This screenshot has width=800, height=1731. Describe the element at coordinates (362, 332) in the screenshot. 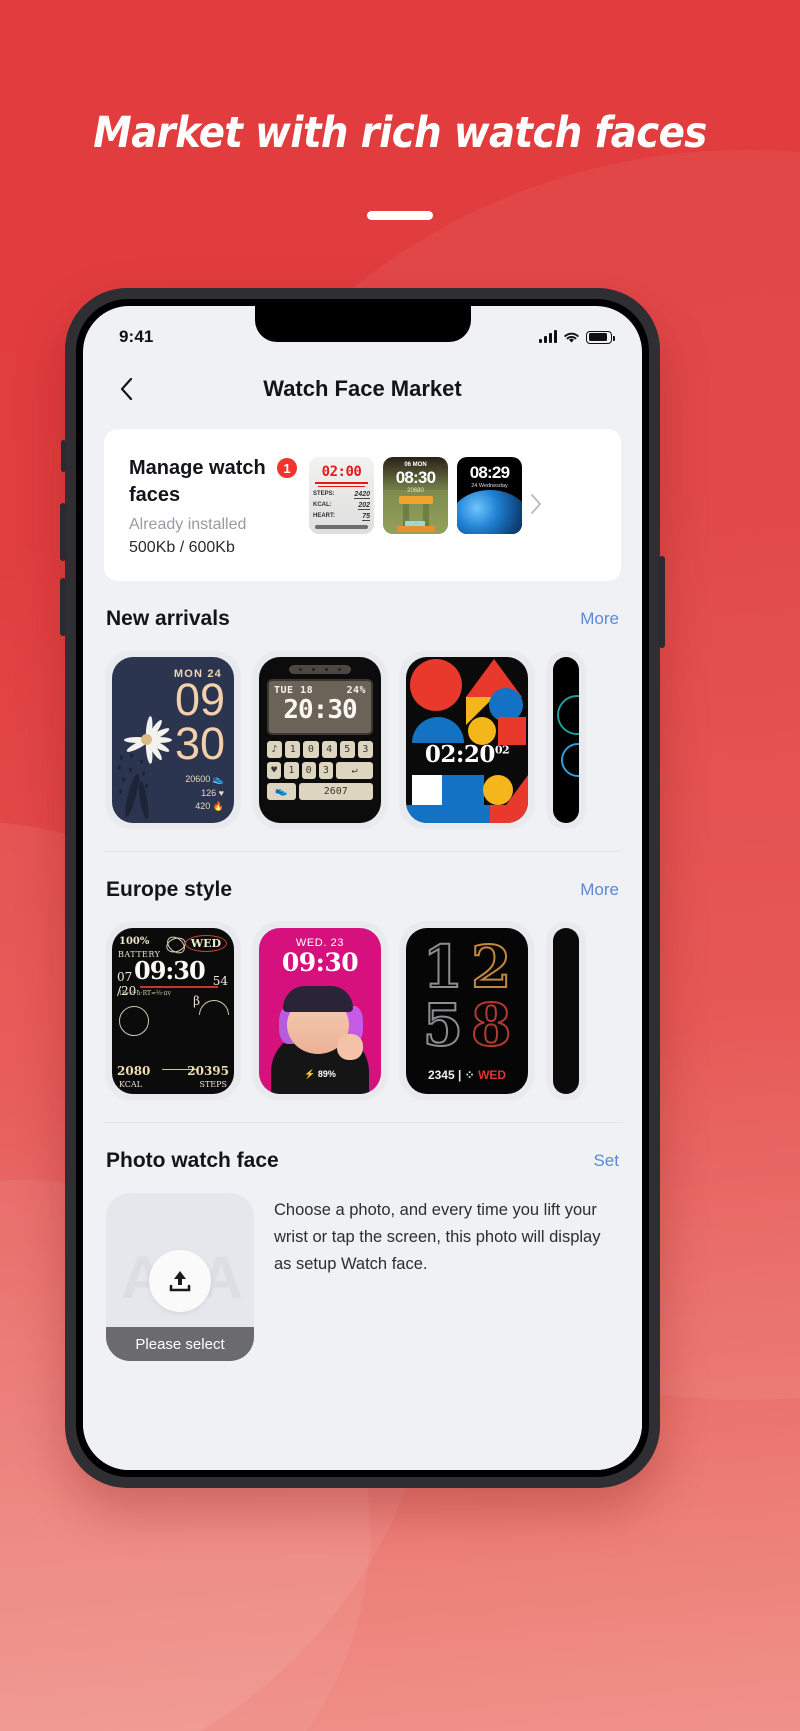

I see `status-bar: 9:41` at that location.